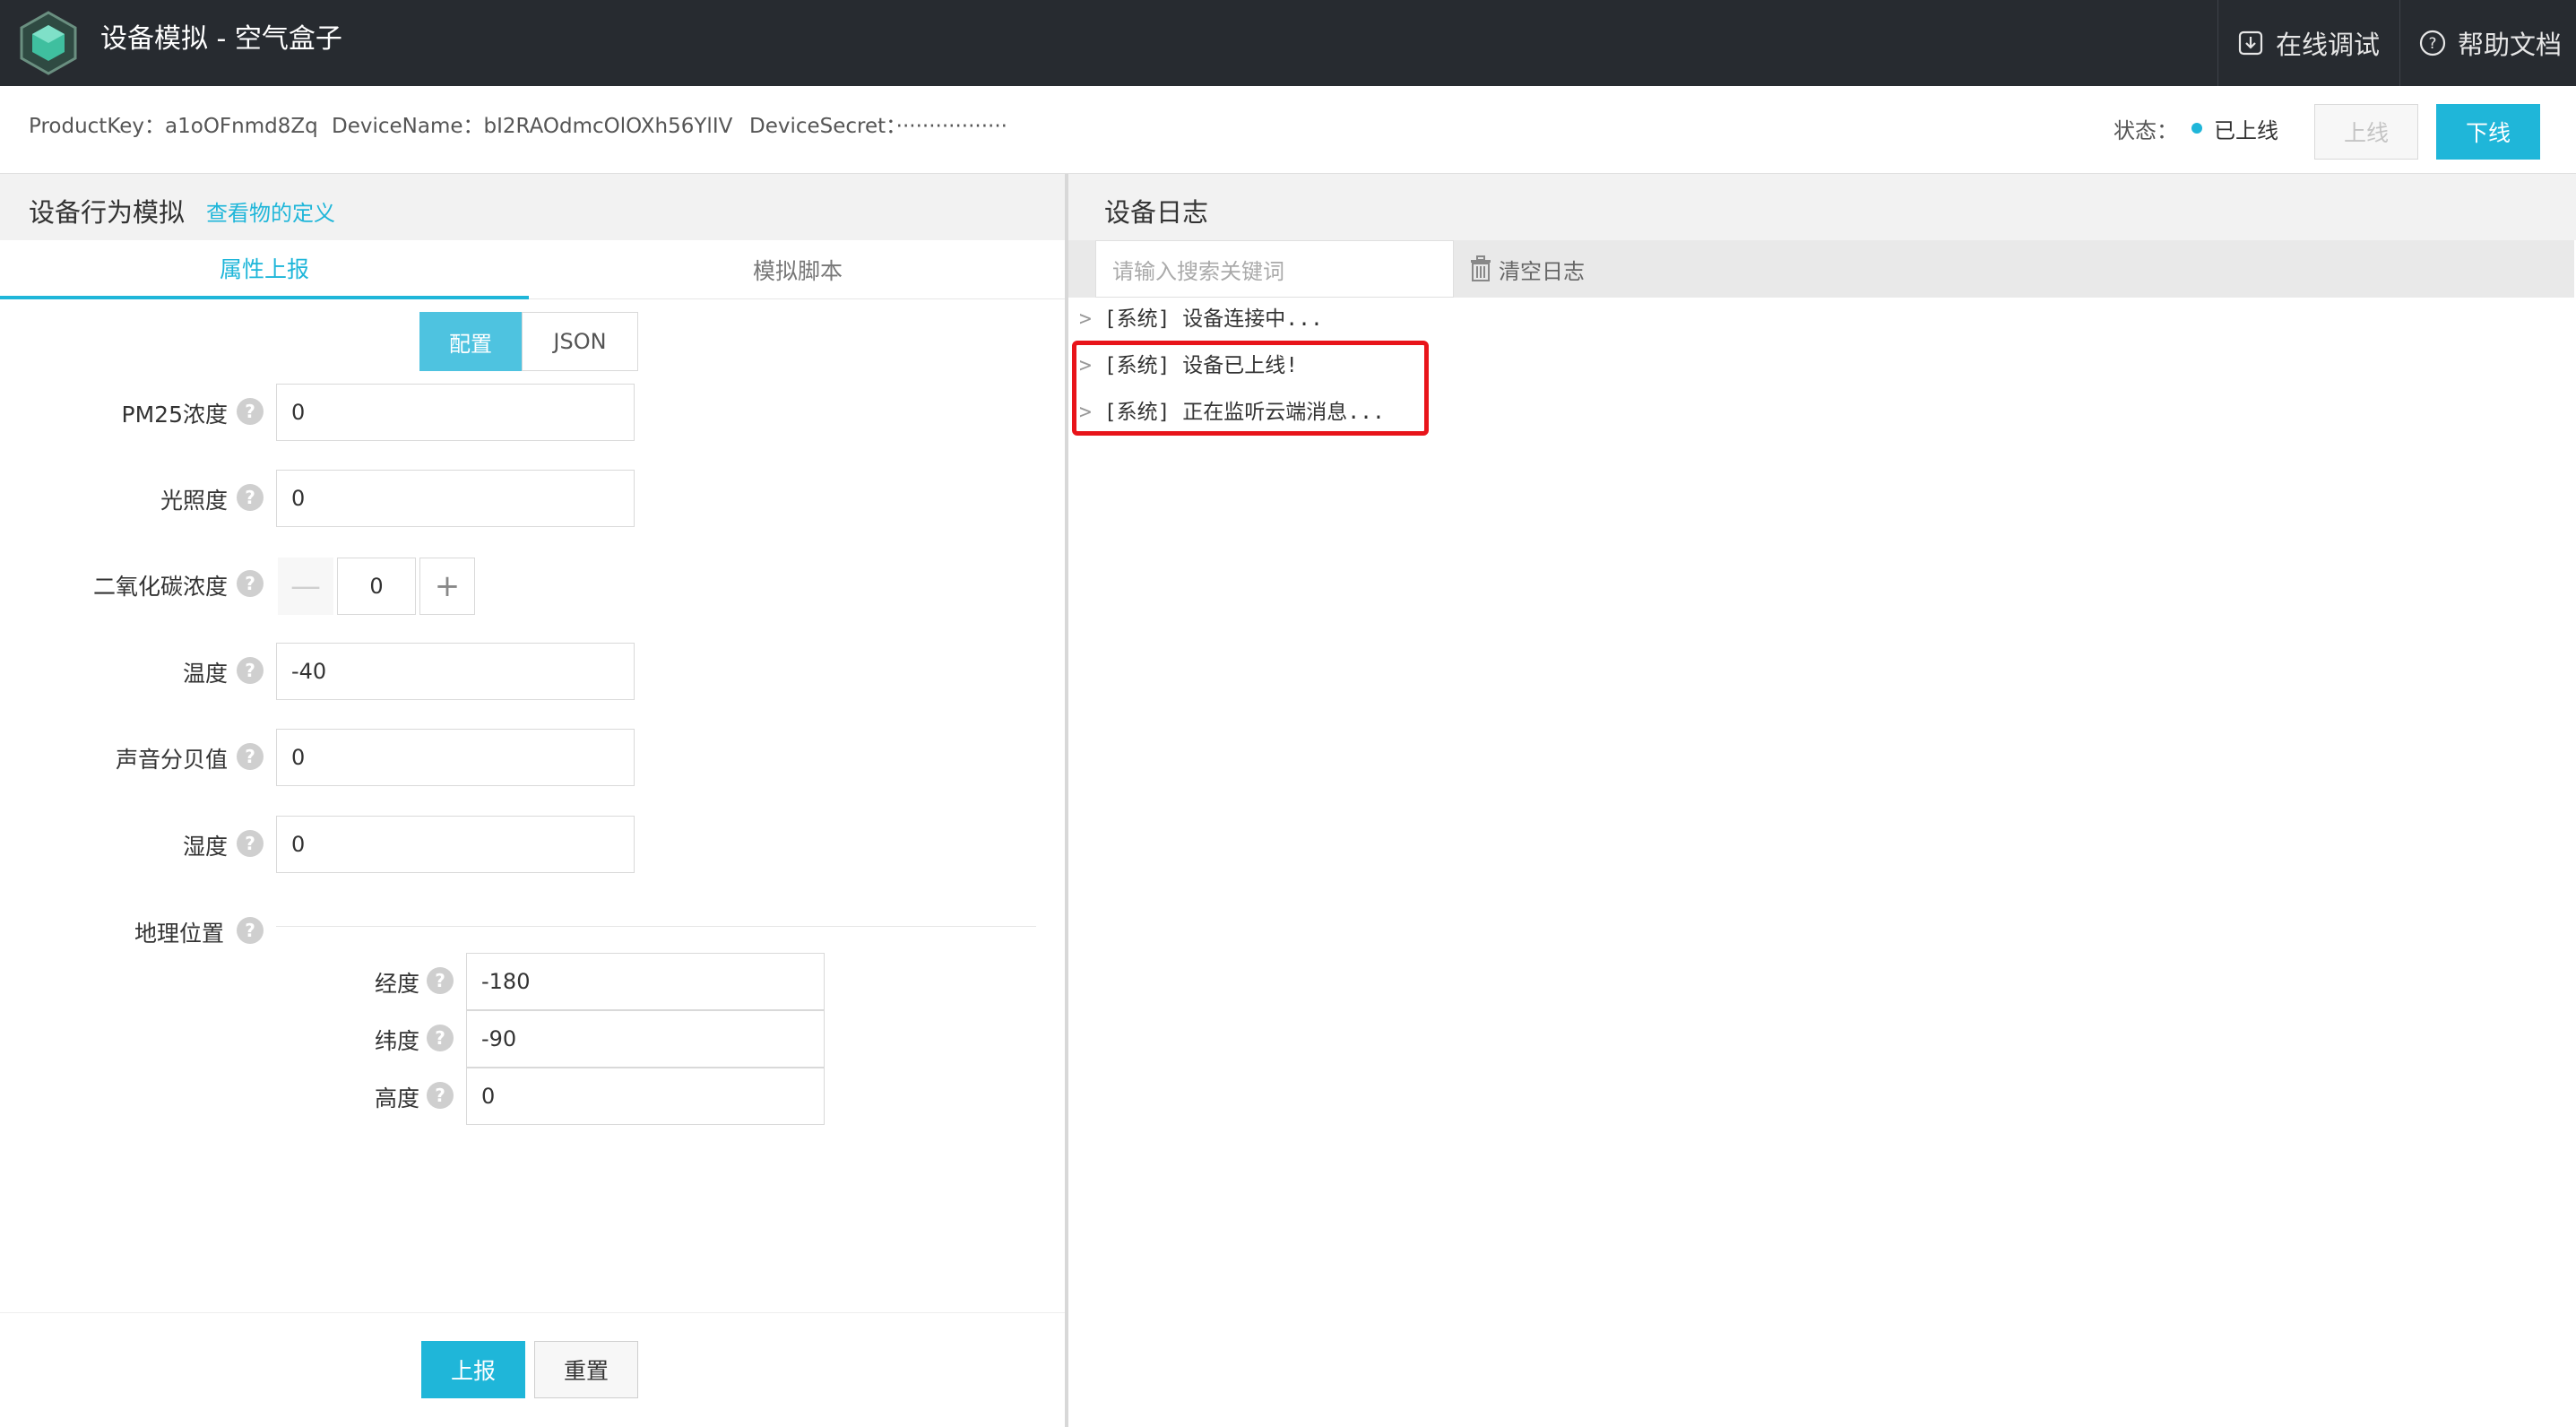 The height and width of the screenshot is (1427, 2576). What do you see at coordinates (1288, 43) in the screenshot?
I see `top-bar: 设备模拟 - 空气盒子 在线调试 ? 帮助文档` at bounding box center [1288, 43].